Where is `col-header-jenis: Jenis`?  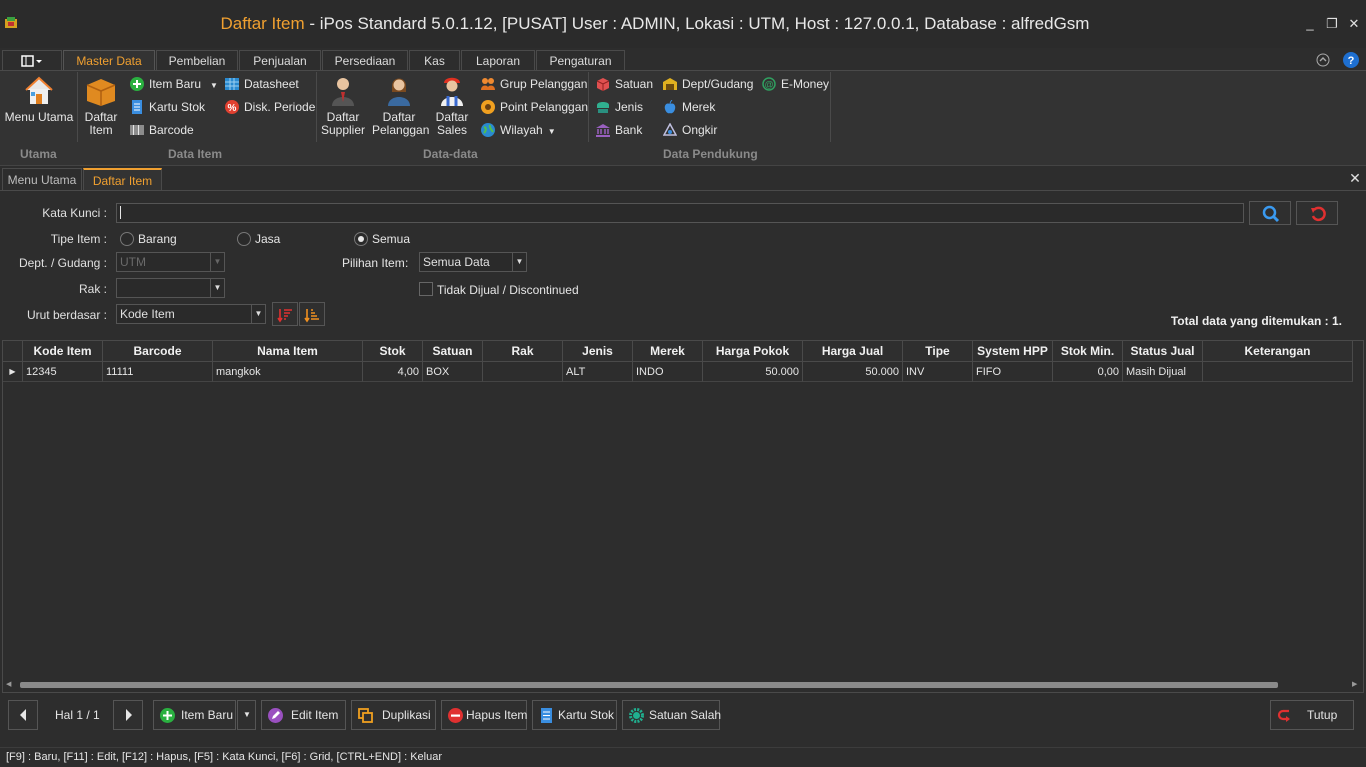 col-header-jenis: Jenis is located at coordinates (598, 351).